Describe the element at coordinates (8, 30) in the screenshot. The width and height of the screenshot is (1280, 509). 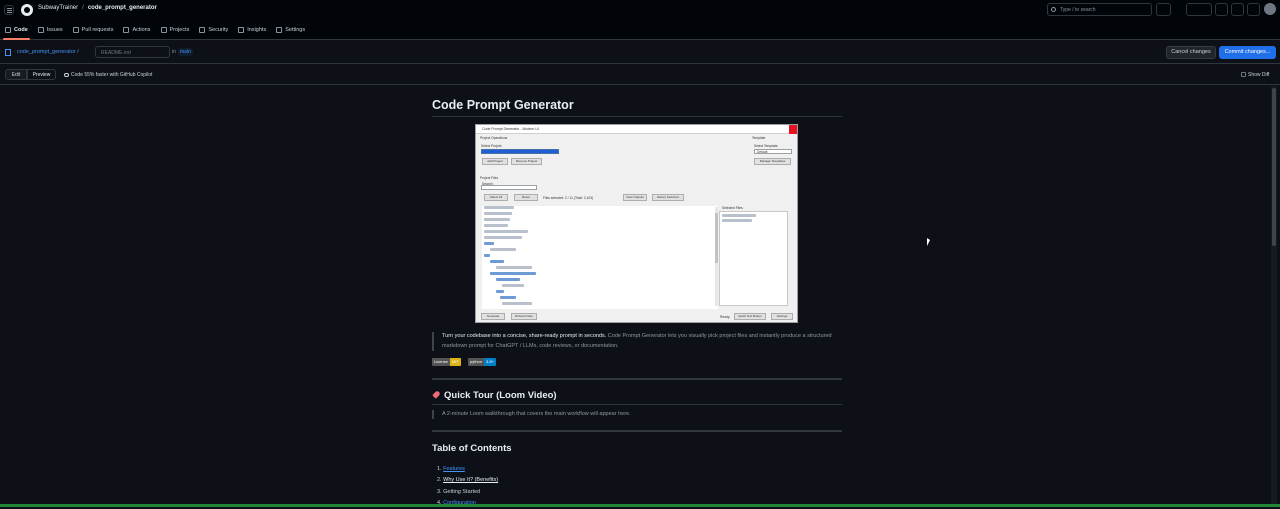
I see `code-icon` at that location.